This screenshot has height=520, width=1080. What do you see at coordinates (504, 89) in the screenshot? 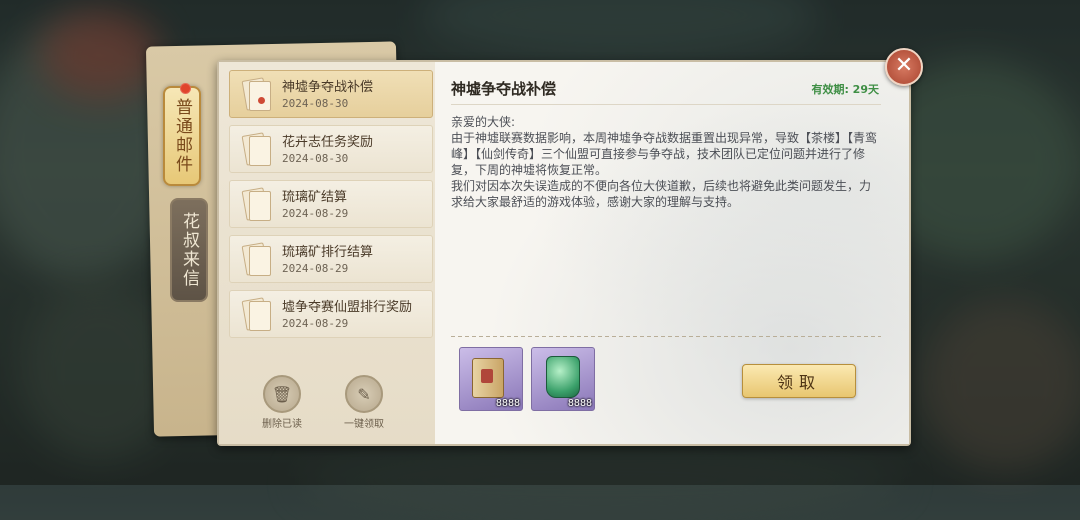
I see `mail-detail-title: 神墟争夺战补偿` at bounding box center [504, 89].